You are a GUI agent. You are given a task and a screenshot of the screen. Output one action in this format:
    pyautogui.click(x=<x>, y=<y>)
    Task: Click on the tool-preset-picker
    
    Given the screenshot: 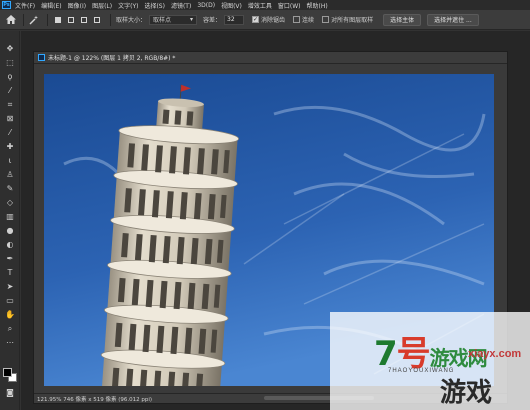 What is the action you would take?
    pyautogui.click(x=34, y=20)
    